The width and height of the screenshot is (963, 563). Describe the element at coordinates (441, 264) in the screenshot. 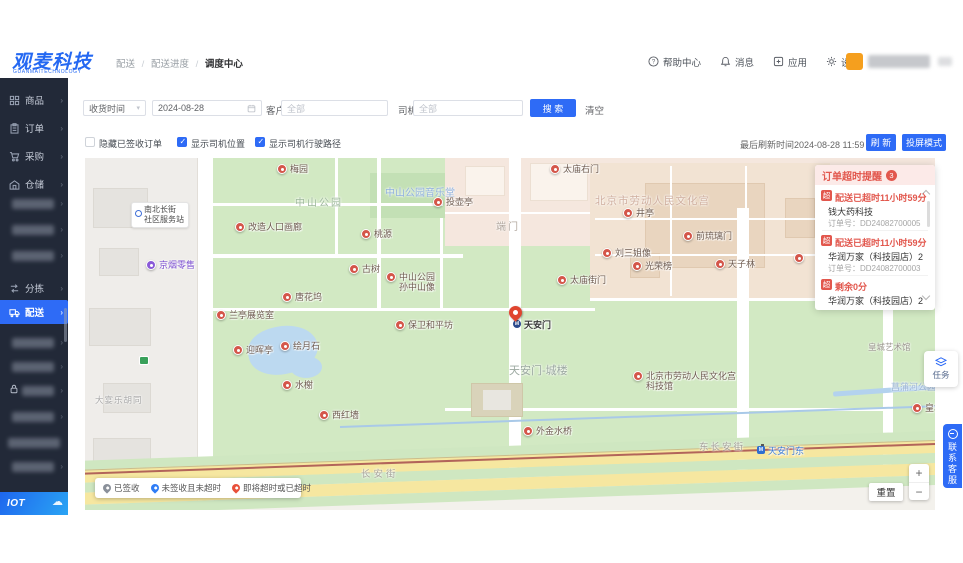

I see `map-path` at that location.